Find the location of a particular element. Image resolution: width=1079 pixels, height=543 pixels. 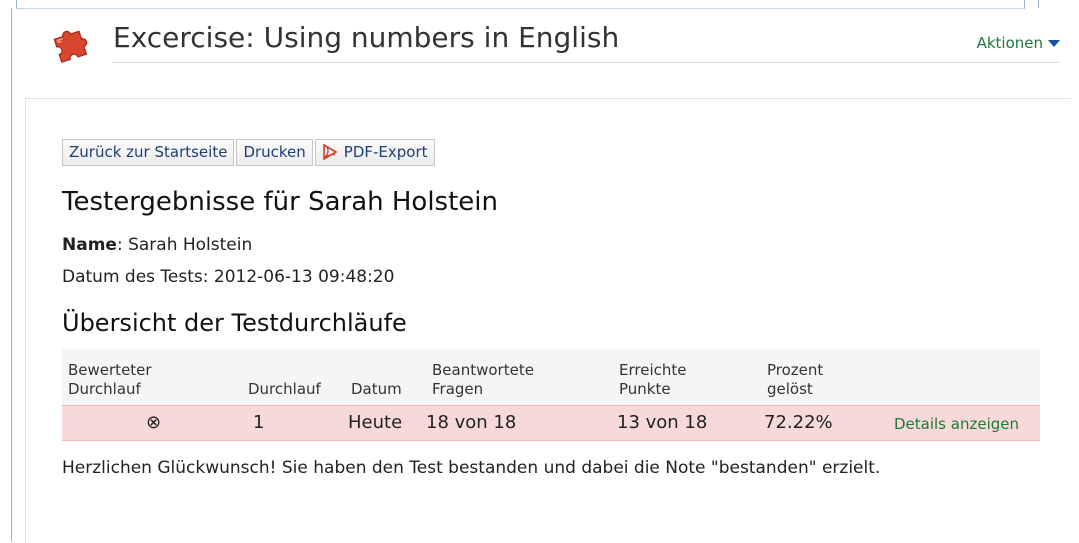

col-scored-run-line1: Bewerteter is located at coordinates (110, 370).